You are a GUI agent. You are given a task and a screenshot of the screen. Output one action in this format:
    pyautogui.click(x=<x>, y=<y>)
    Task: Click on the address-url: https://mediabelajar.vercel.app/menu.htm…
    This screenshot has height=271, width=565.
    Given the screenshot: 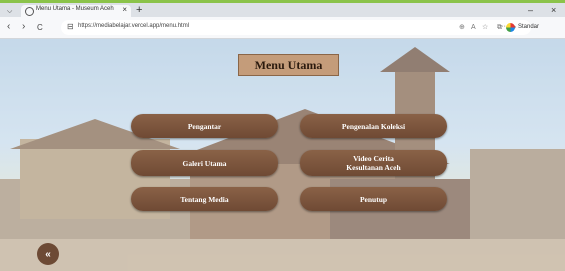 What is the action you would take?
    pyautogui.click(x=133, y=26)
    